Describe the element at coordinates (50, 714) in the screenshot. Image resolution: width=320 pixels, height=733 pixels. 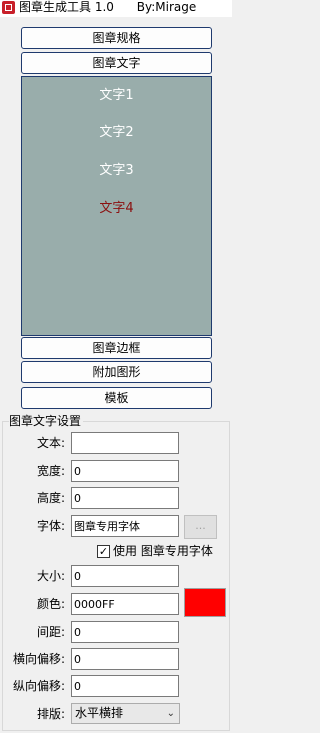
I see `layout-label: 排版:` at that location.